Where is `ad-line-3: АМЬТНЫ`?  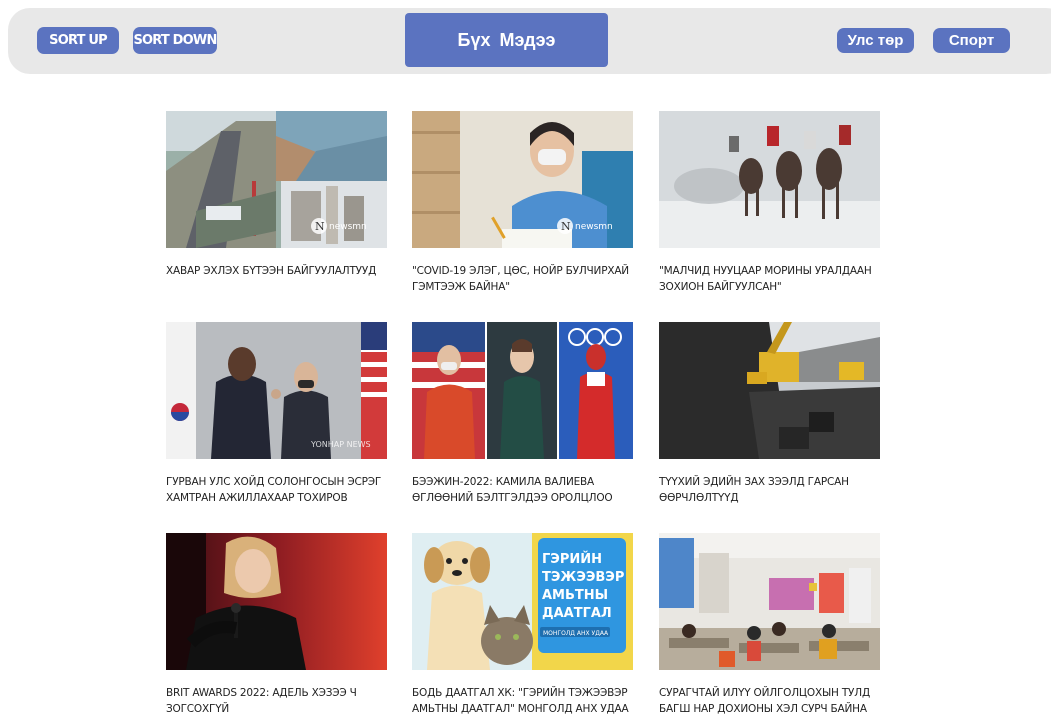
ad-line-3: АМЬТНЫ is located at coordinates (575, 595).